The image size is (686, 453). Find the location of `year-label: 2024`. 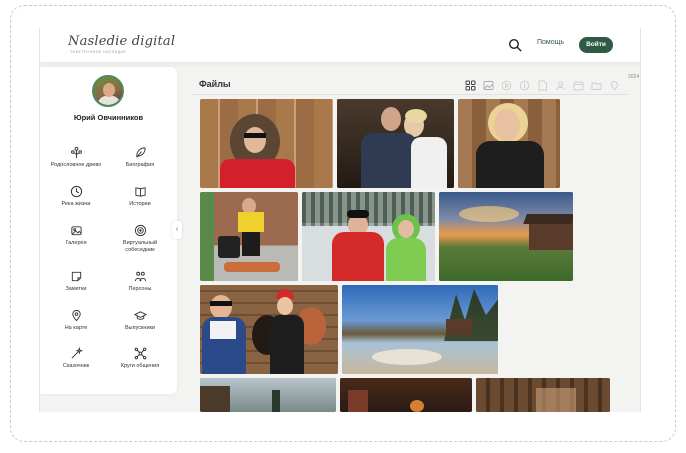

year-label: 2024 is located at coordinates (634, 77).